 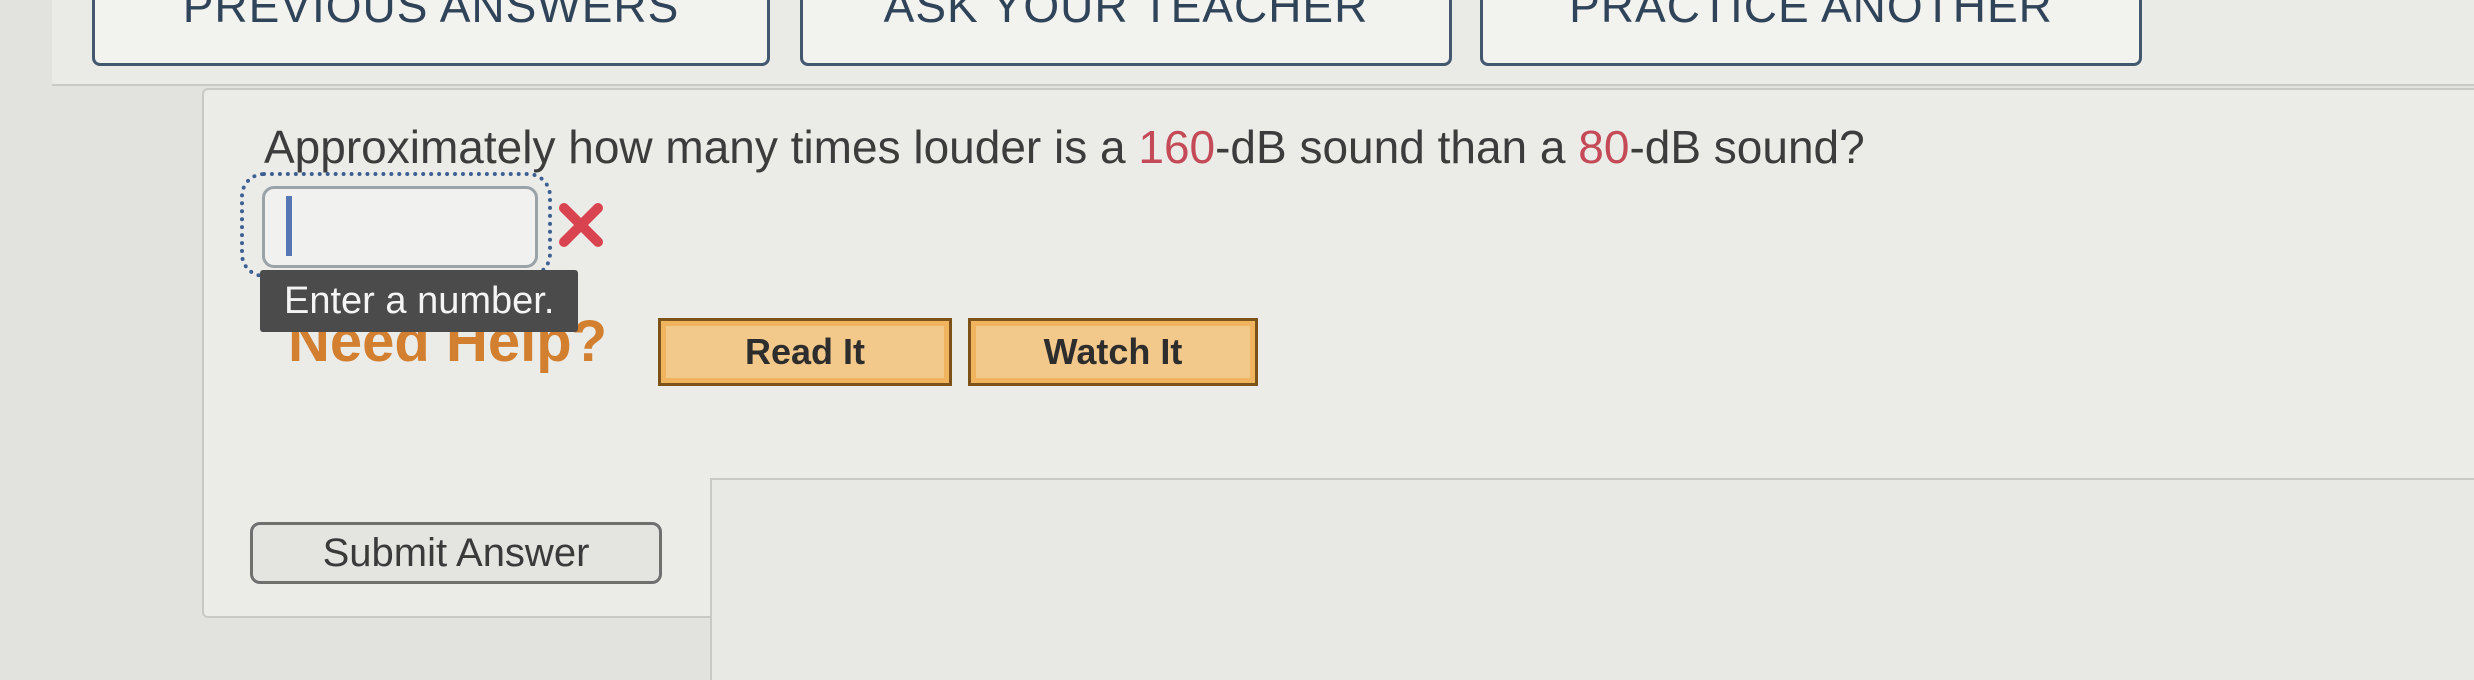 I want to click on question-text-part: -dB sound?, so click(x=1747, y=147).